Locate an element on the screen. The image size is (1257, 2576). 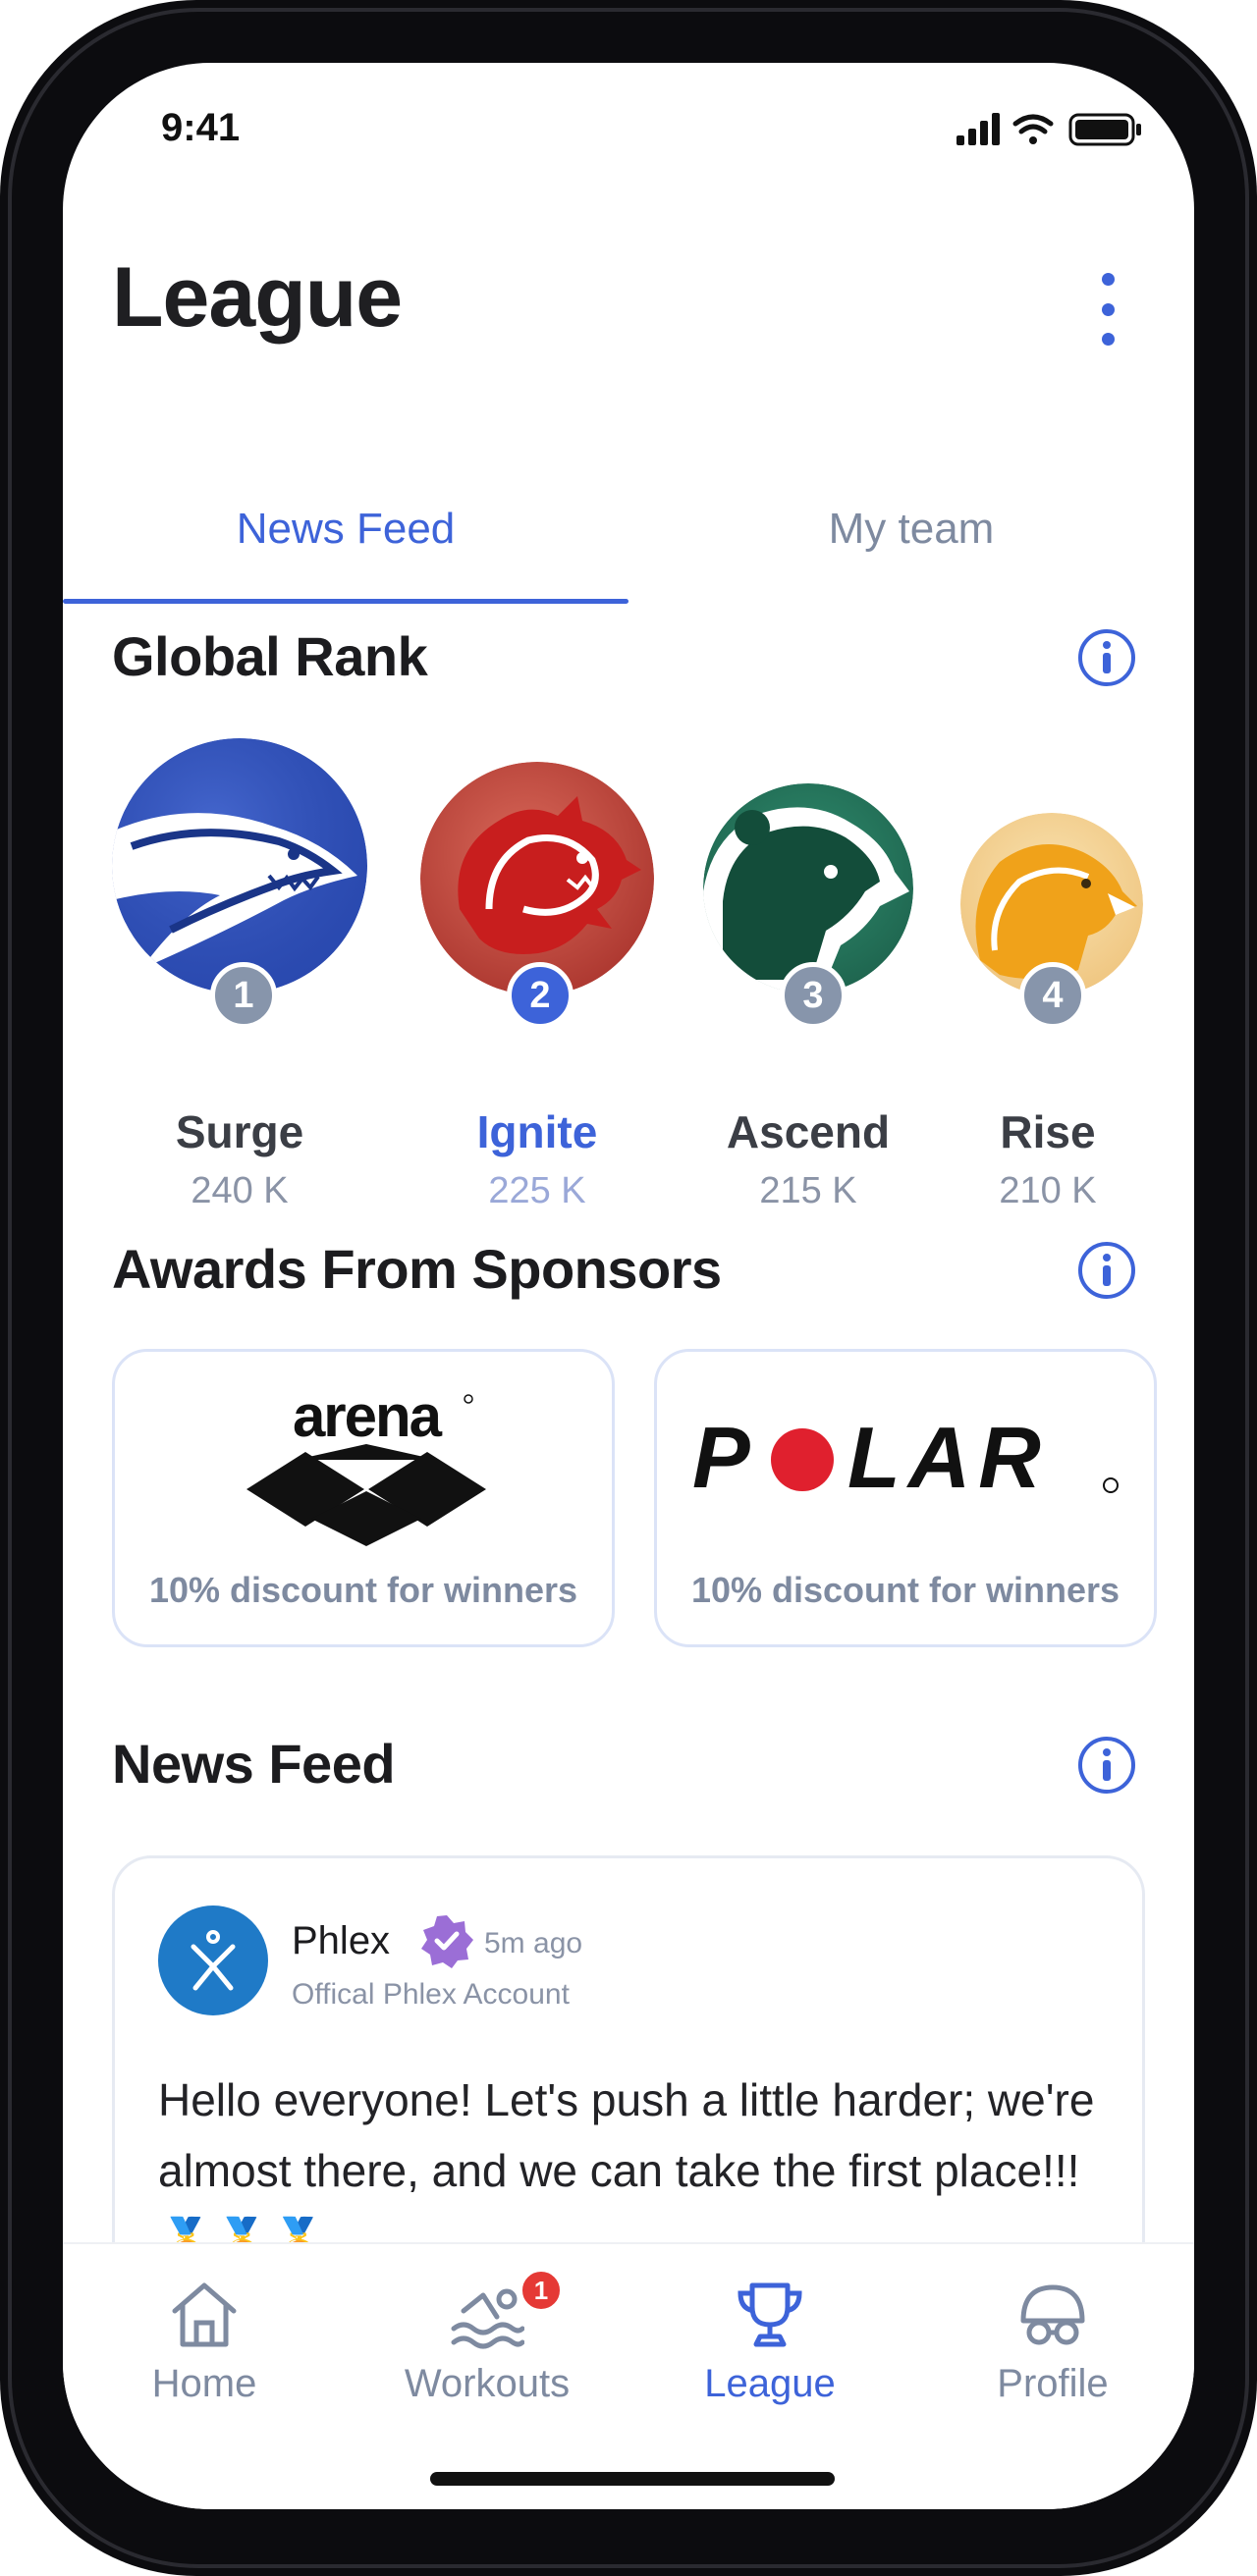
signal-icon is located at coordinates (978, 129).